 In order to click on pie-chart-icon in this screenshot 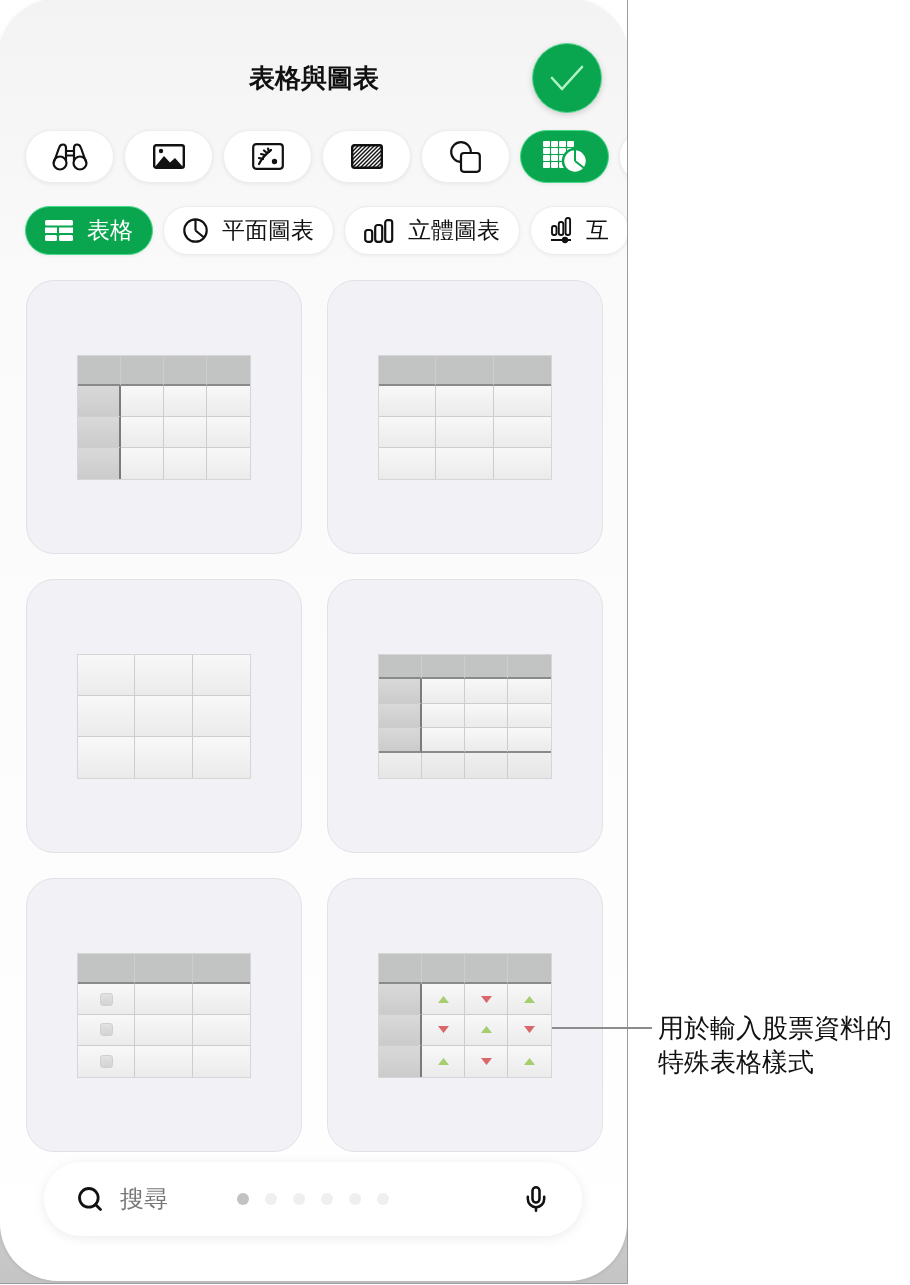, I will do `click(195, 230)`.